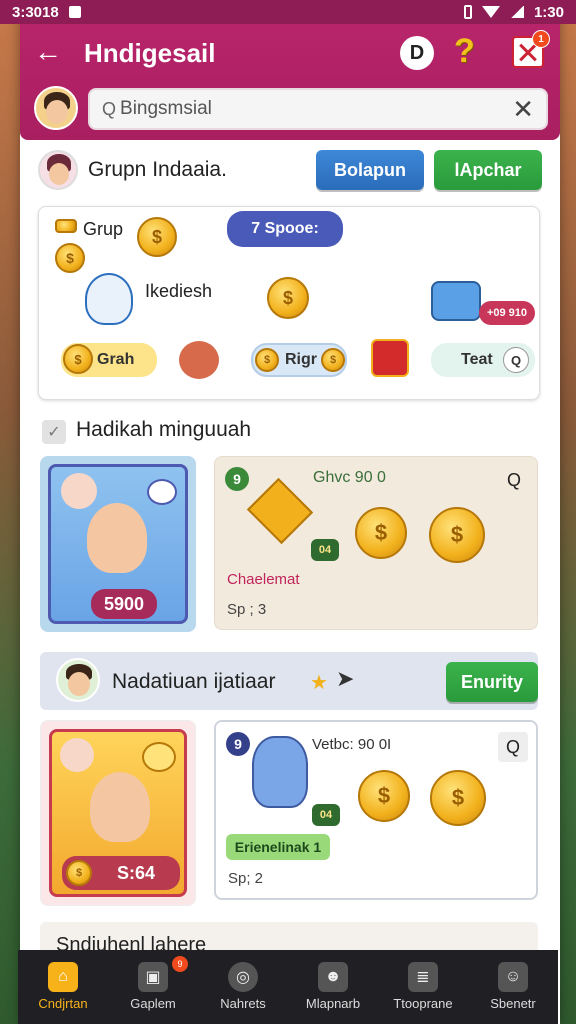  What do you see at coordinates (513, 977) in the screenshot?
I see `profile-icon: ☺` at bounding box center [513, 977].